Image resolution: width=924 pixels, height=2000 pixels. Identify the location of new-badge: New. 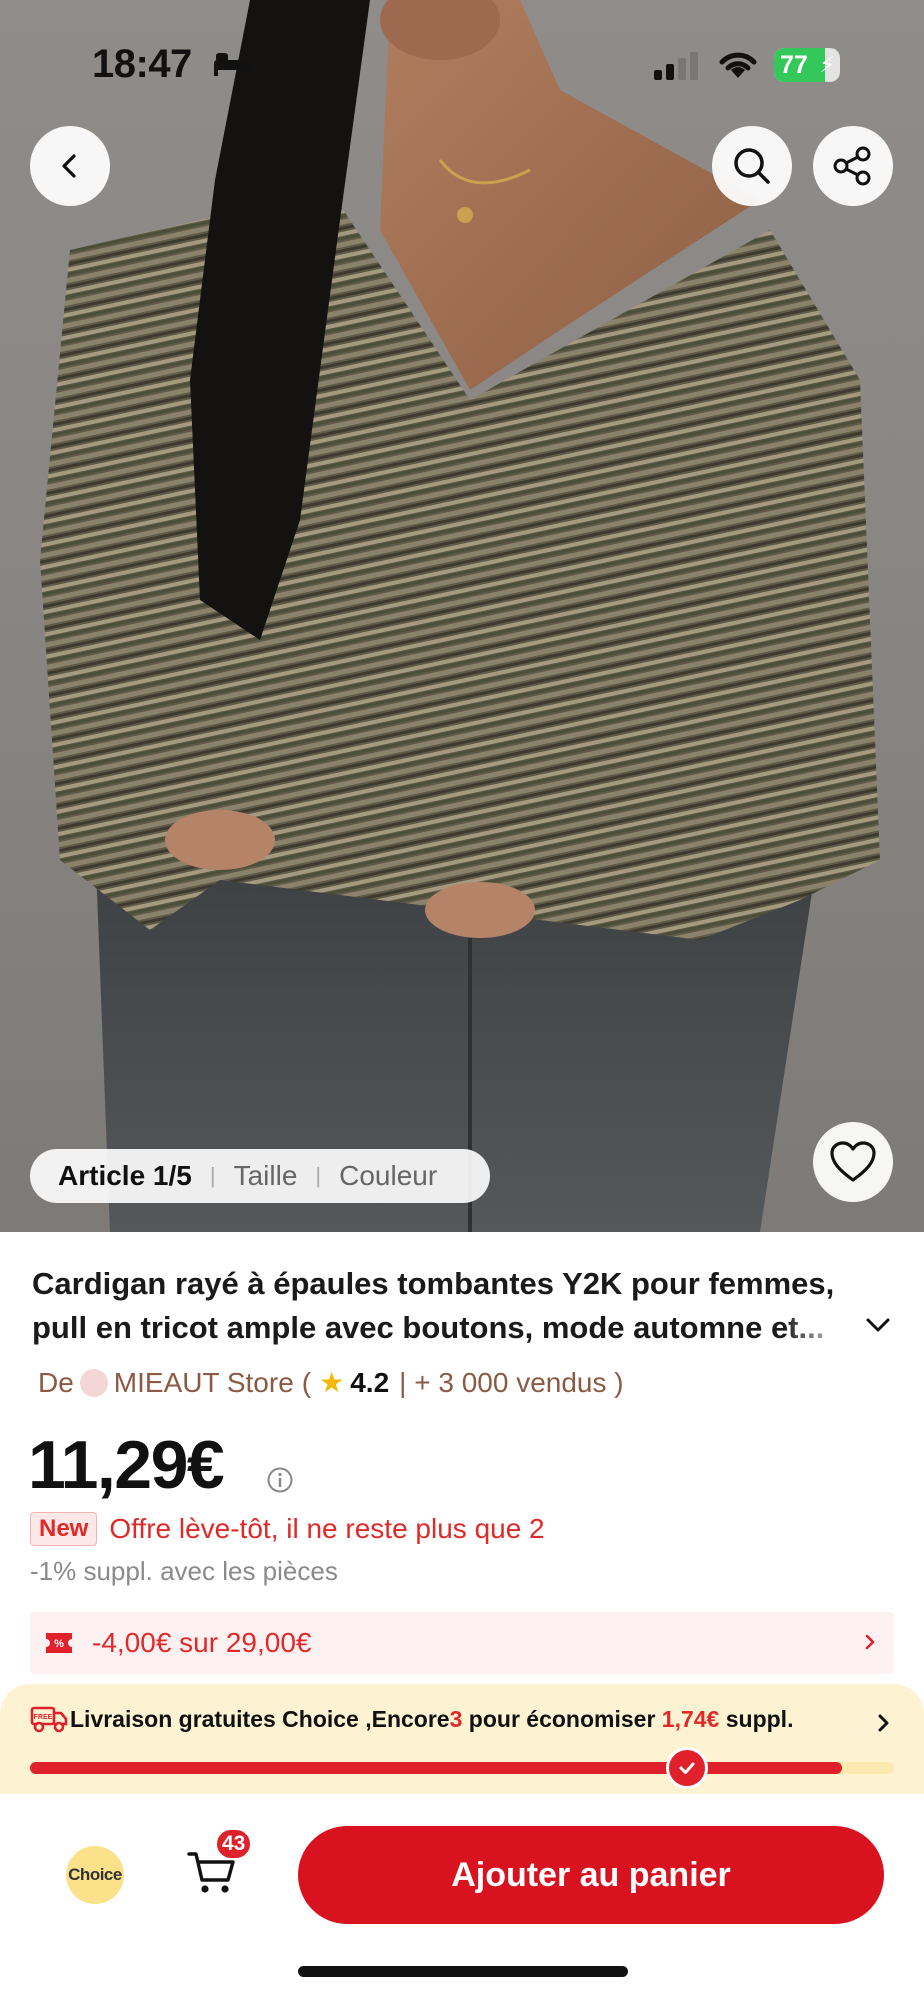
(64, 1529).